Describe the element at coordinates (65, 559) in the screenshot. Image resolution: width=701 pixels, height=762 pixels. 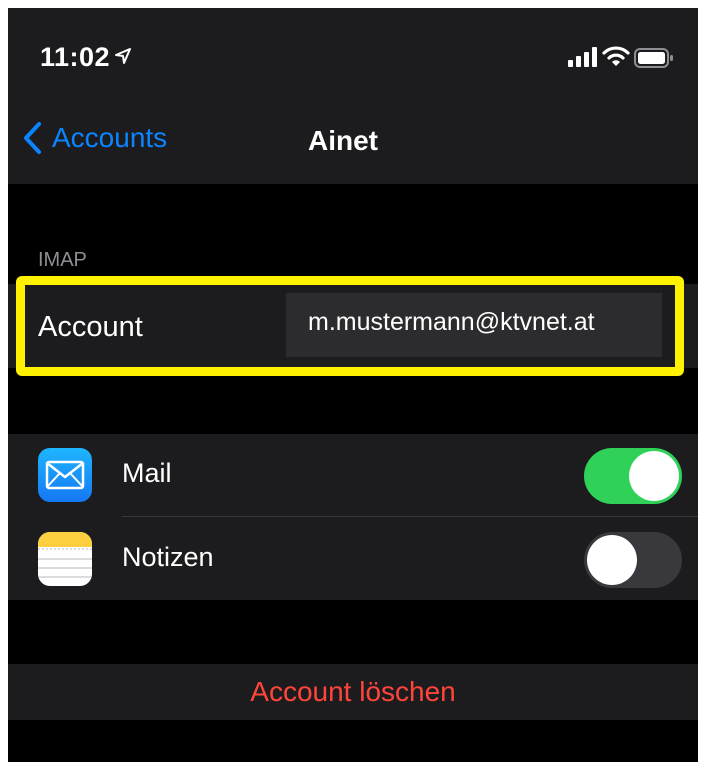
I see `notes-icon` at that location.